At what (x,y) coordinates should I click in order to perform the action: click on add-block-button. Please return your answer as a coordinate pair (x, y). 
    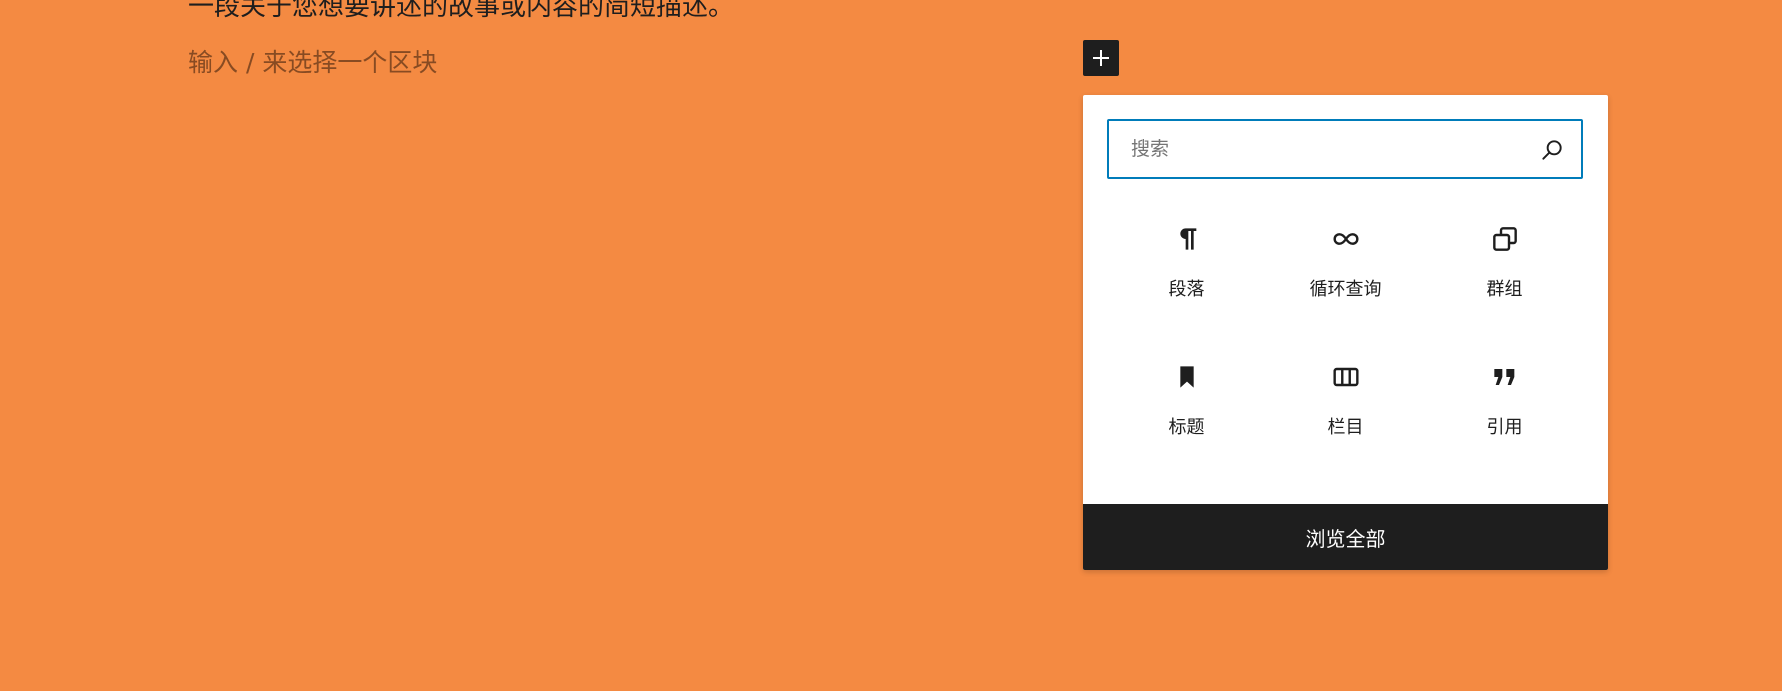
    Looking at the image, I should click on (1101, 58).